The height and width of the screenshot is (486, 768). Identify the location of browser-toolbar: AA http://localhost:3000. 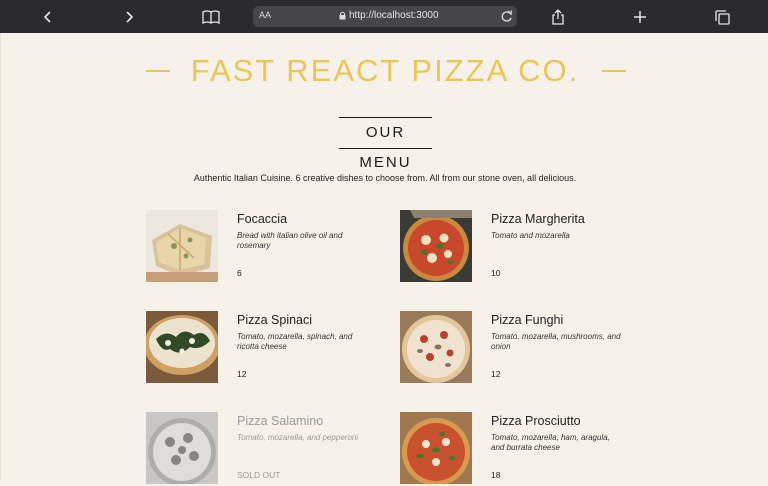
(384, 16).